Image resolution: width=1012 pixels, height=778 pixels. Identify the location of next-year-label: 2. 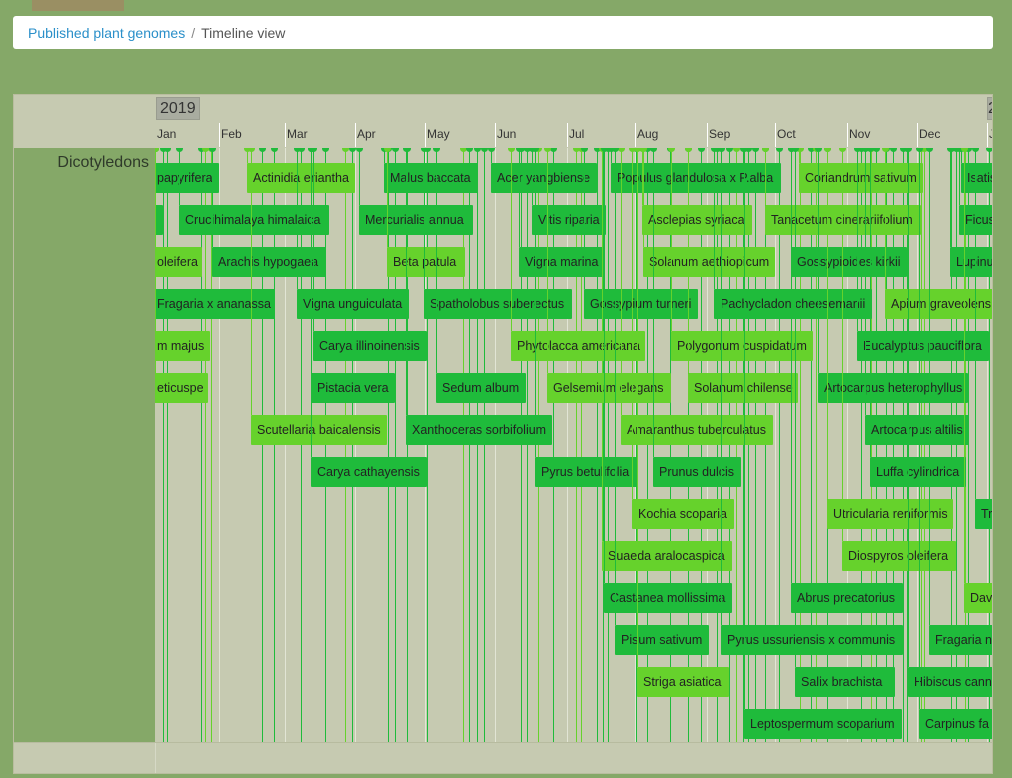
(989, 108).